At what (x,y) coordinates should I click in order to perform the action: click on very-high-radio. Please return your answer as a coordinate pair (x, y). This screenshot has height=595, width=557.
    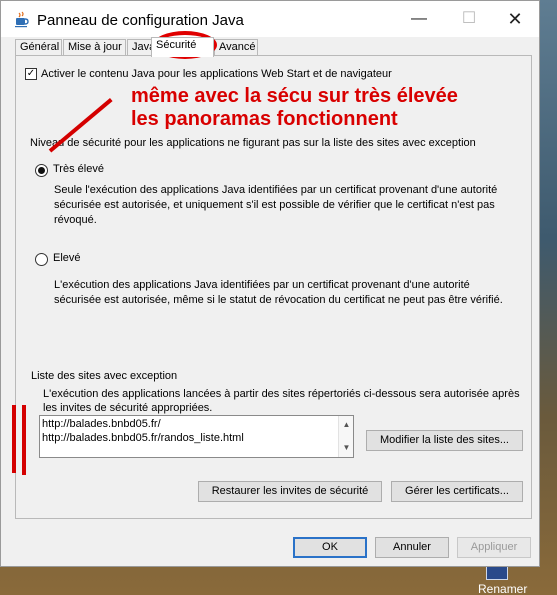
    Looking at the image, I should click on (41, 170).